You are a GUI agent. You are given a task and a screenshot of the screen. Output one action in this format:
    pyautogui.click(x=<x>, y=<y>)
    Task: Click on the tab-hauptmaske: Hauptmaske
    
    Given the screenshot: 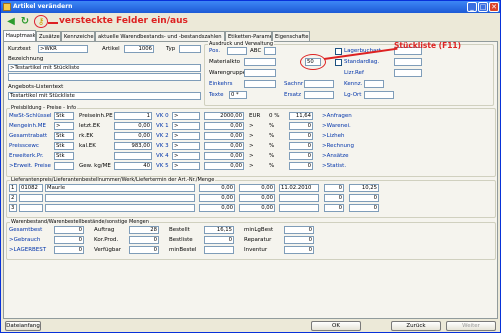 What is the action you would take?
    pyautogui.click(x=19, y=35)
    